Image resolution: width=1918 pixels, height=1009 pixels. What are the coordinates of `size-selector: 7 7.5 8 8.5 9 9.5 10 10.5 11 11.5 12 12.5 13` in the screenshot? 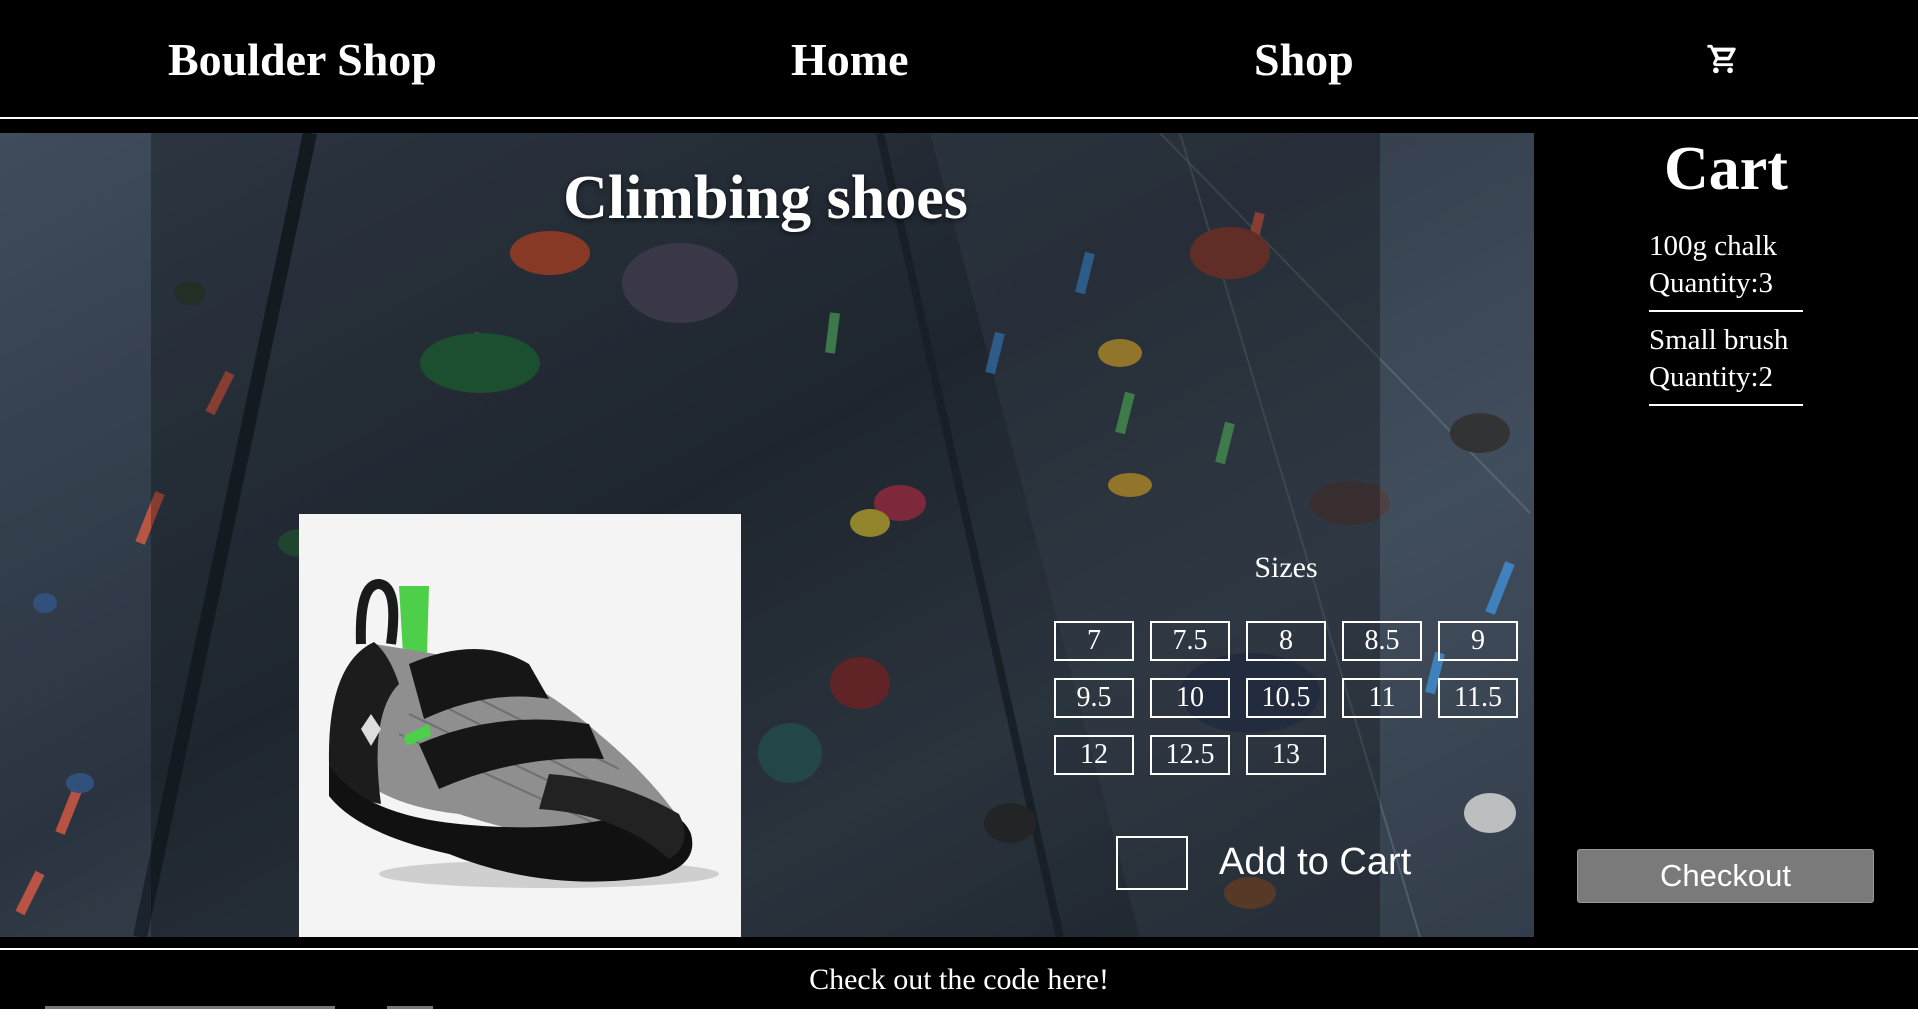 It's located at (1286, 698).